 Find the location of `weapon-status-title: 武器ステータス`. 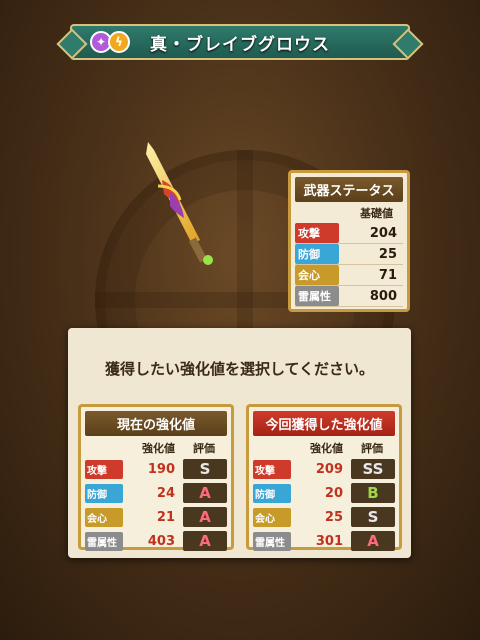

weapon-status-title: 武器ステータス is located at coordinates (349, 189).